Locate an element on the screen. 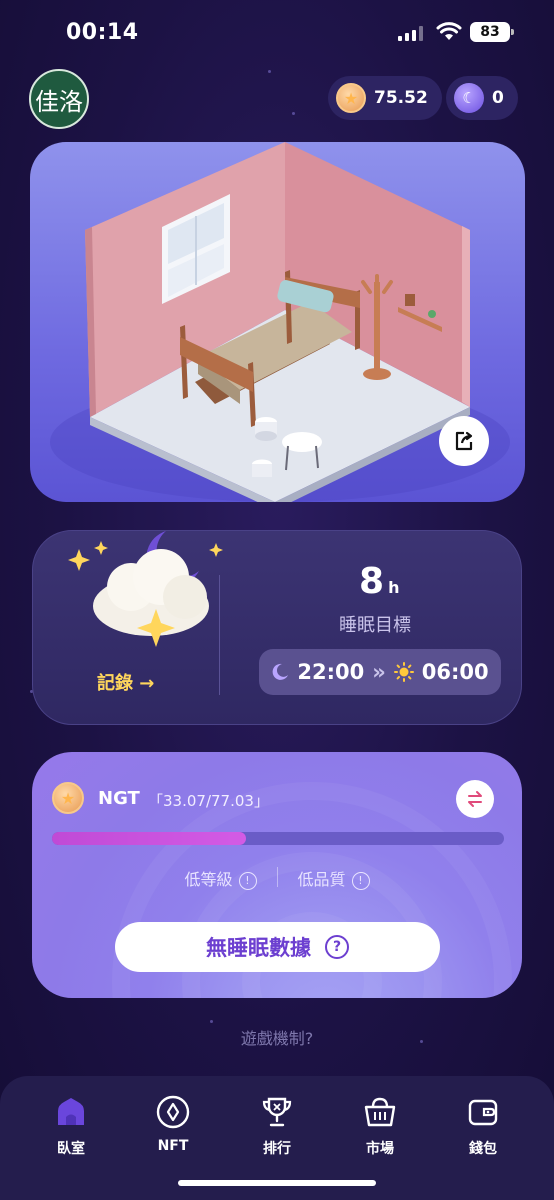  nav-item-nft: NFT is located at coordinates (173, 1123).